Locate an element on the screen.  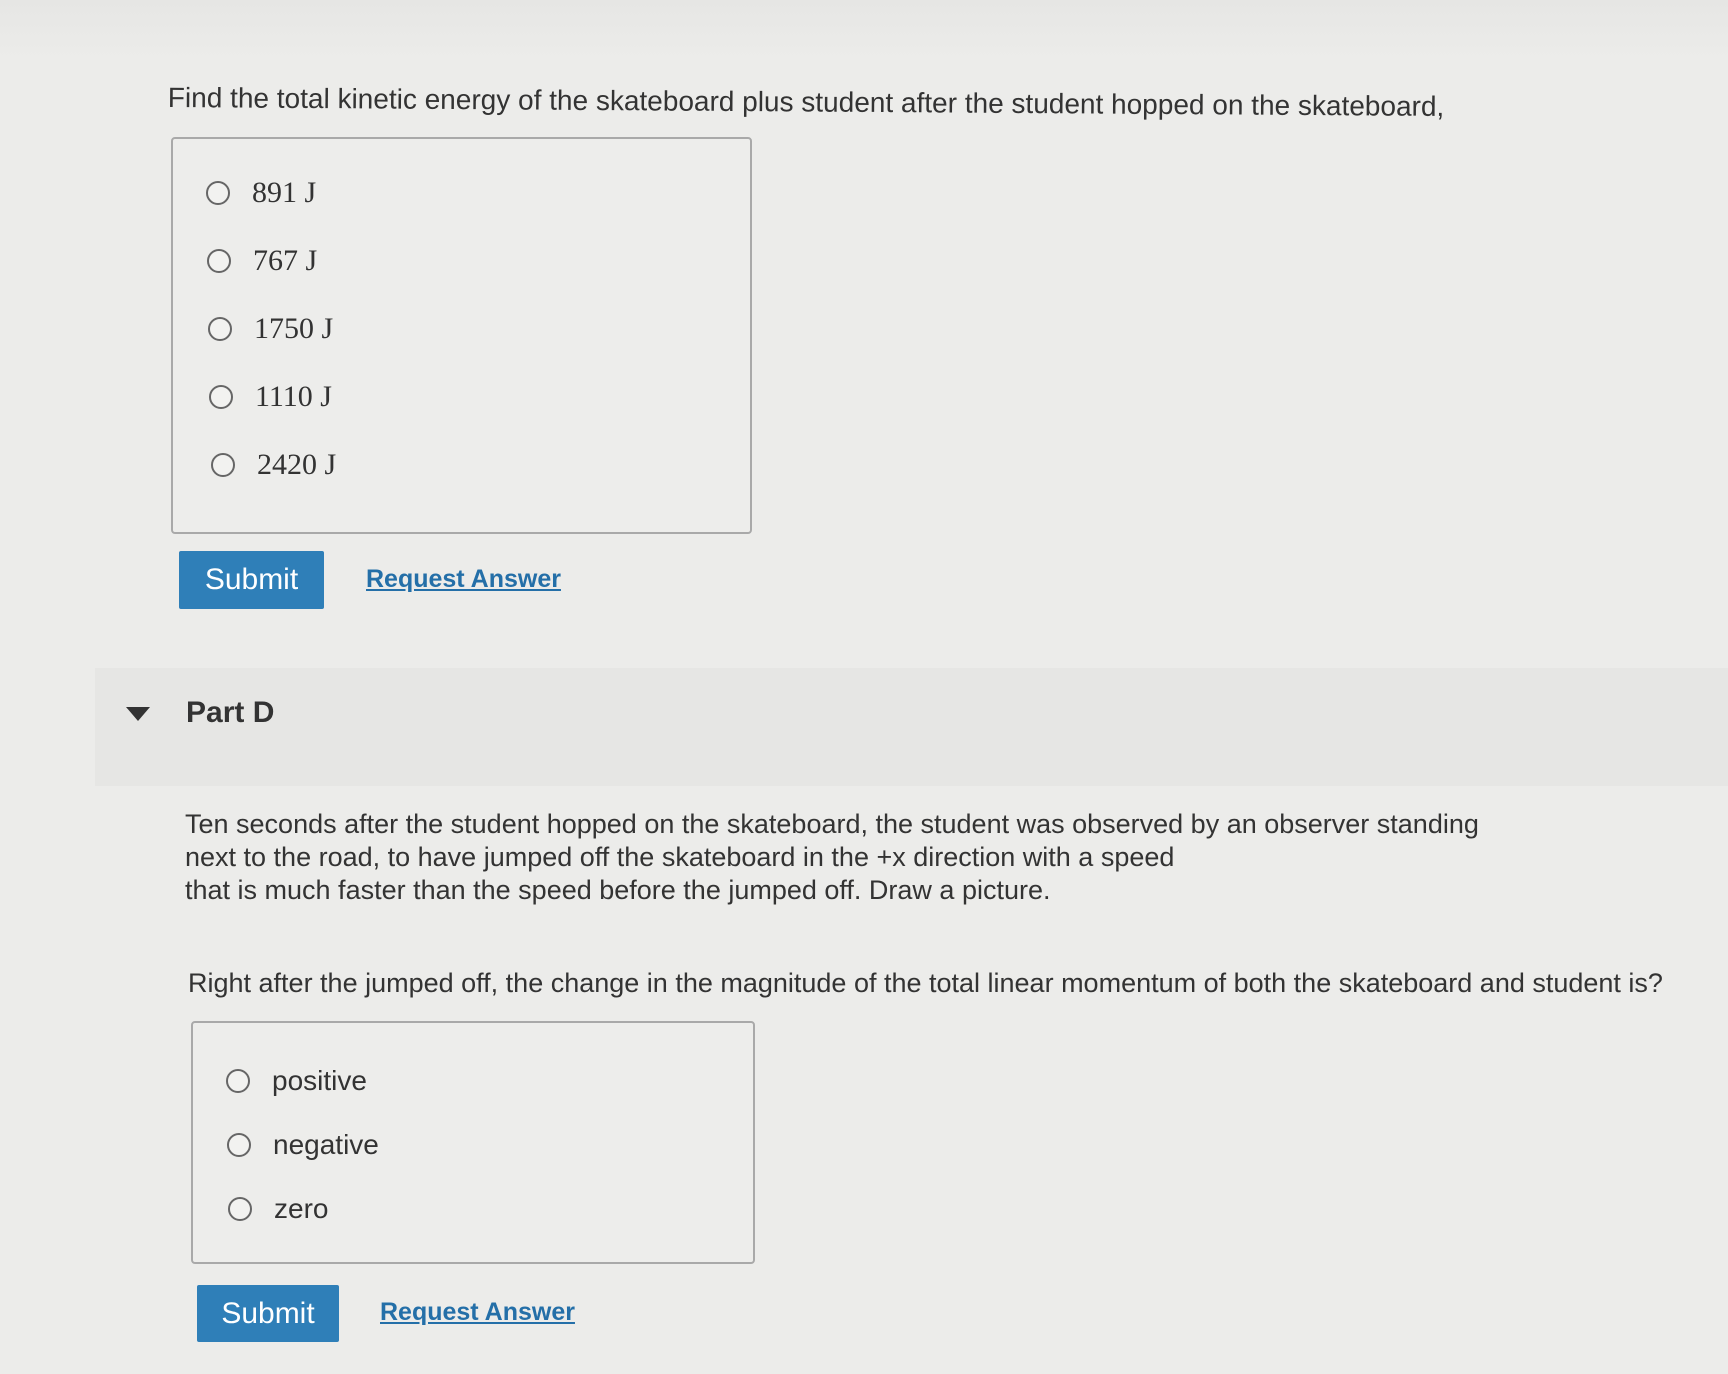
answer-choices-part-c: 891 J 767 J 1750 J 1110 J 2420 J is located at coordinates (461, 335).